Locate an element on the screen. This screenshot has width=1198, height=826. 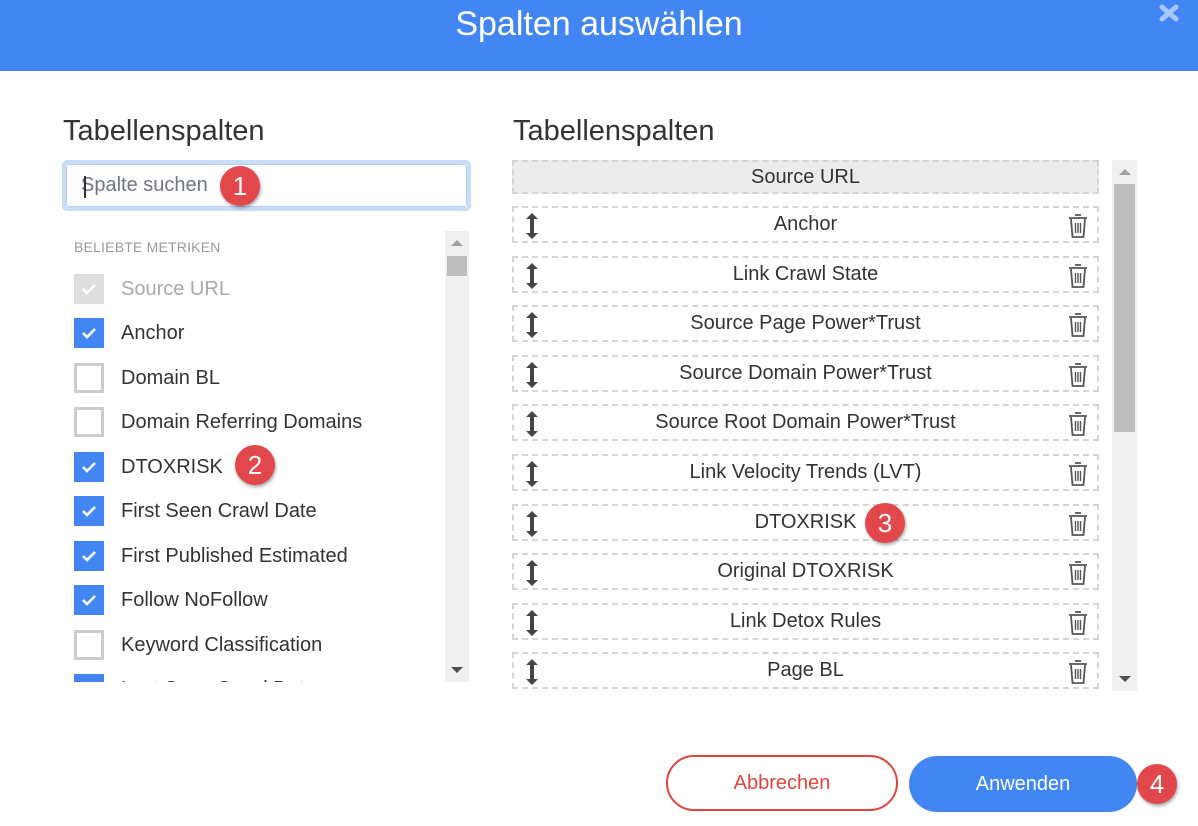
selected-column-row: Link Detox Rules is located at coordinates (805, 621).